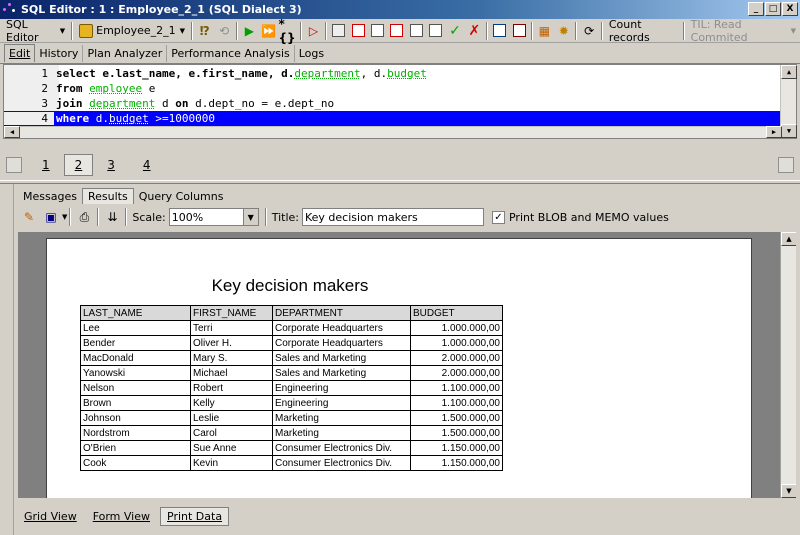 This screenshot has width=800, height=535. What do you see at coordinates (7, 359) in the screenshot?
I see `left-strip` at bounding box center [7, 359].